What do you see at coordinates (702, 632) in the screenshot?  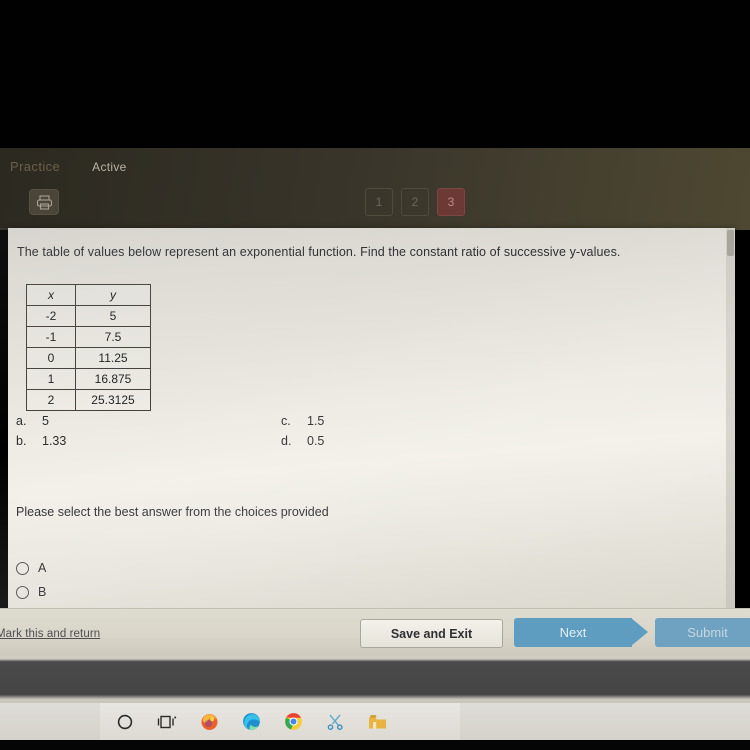 I see `submit-button: Submit` at bounding box center [702, 632].